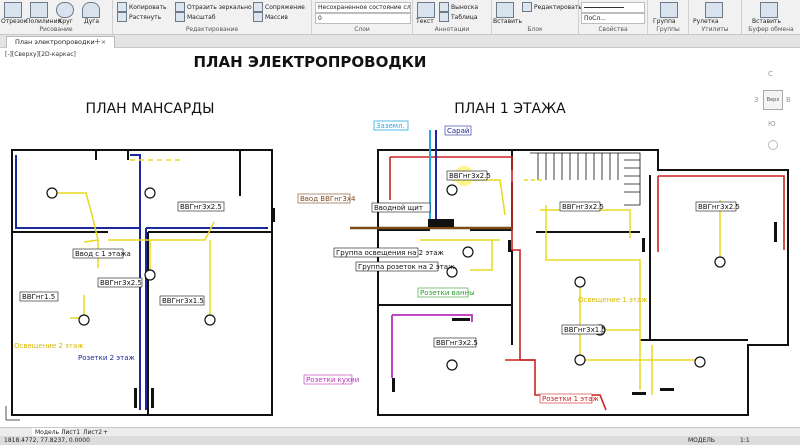  What do you see at coordinates (510, 109) in the screenshot?
I see `right-plan-title: ПЛАН 1 ЭТАЖА` at bounding box center [510, 109].